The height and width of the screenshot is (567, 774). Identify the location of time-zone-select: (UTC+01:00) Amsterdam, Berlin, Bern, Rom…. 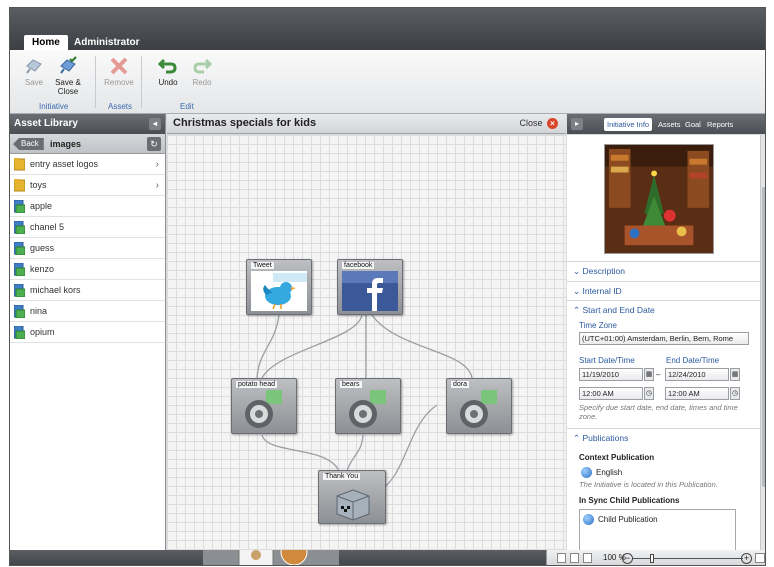
(664, 338).